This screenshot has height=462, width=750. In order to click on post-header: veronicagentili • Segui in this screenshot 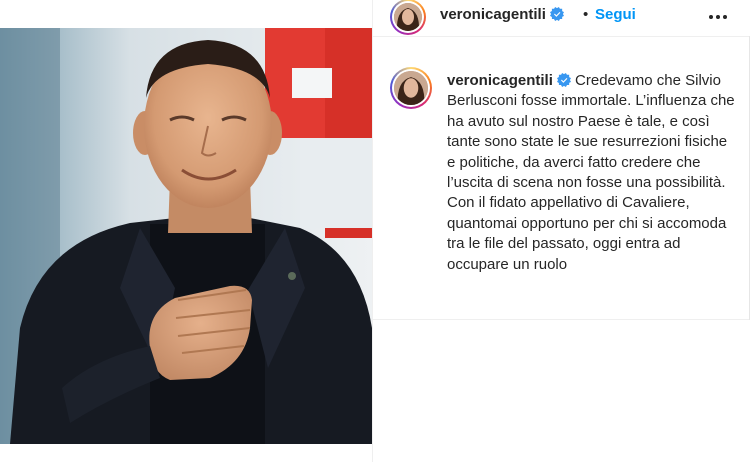, I will do `click(561, 18)`.